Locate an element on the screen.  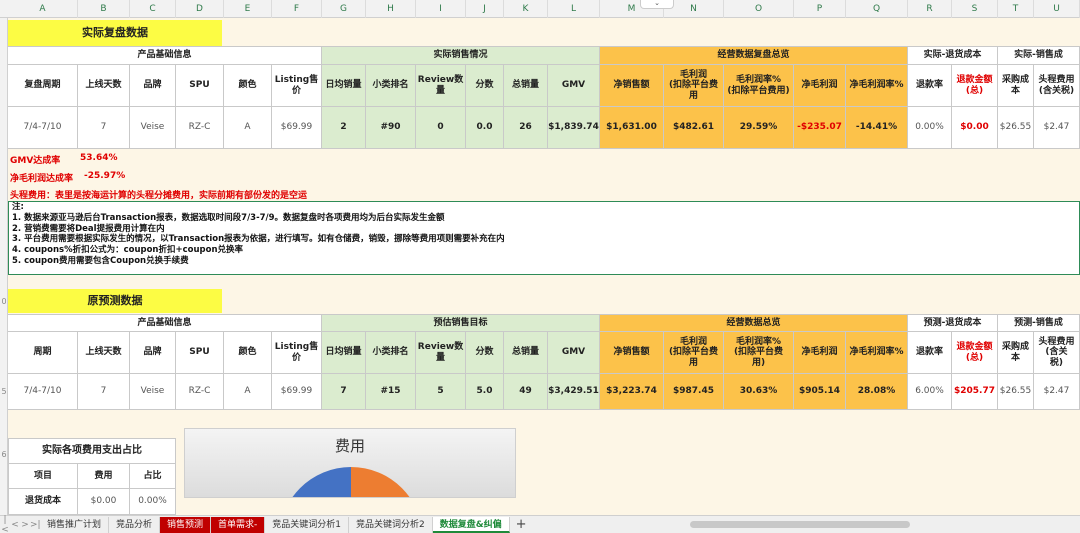
forecast-header-cell: 总销量 is located at coordinates (526, 353).